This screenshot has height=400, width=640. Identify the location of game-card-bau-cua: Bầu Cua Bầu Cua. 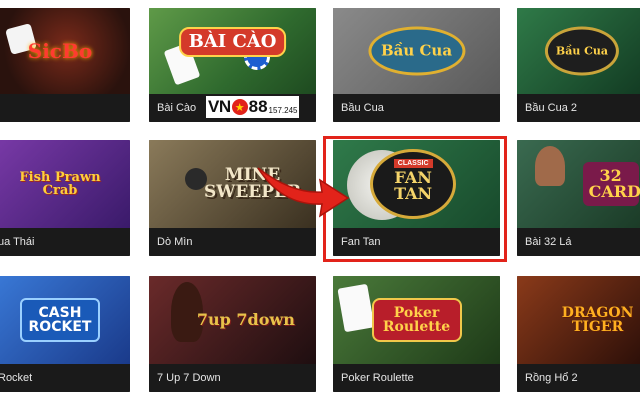
(416, 65).